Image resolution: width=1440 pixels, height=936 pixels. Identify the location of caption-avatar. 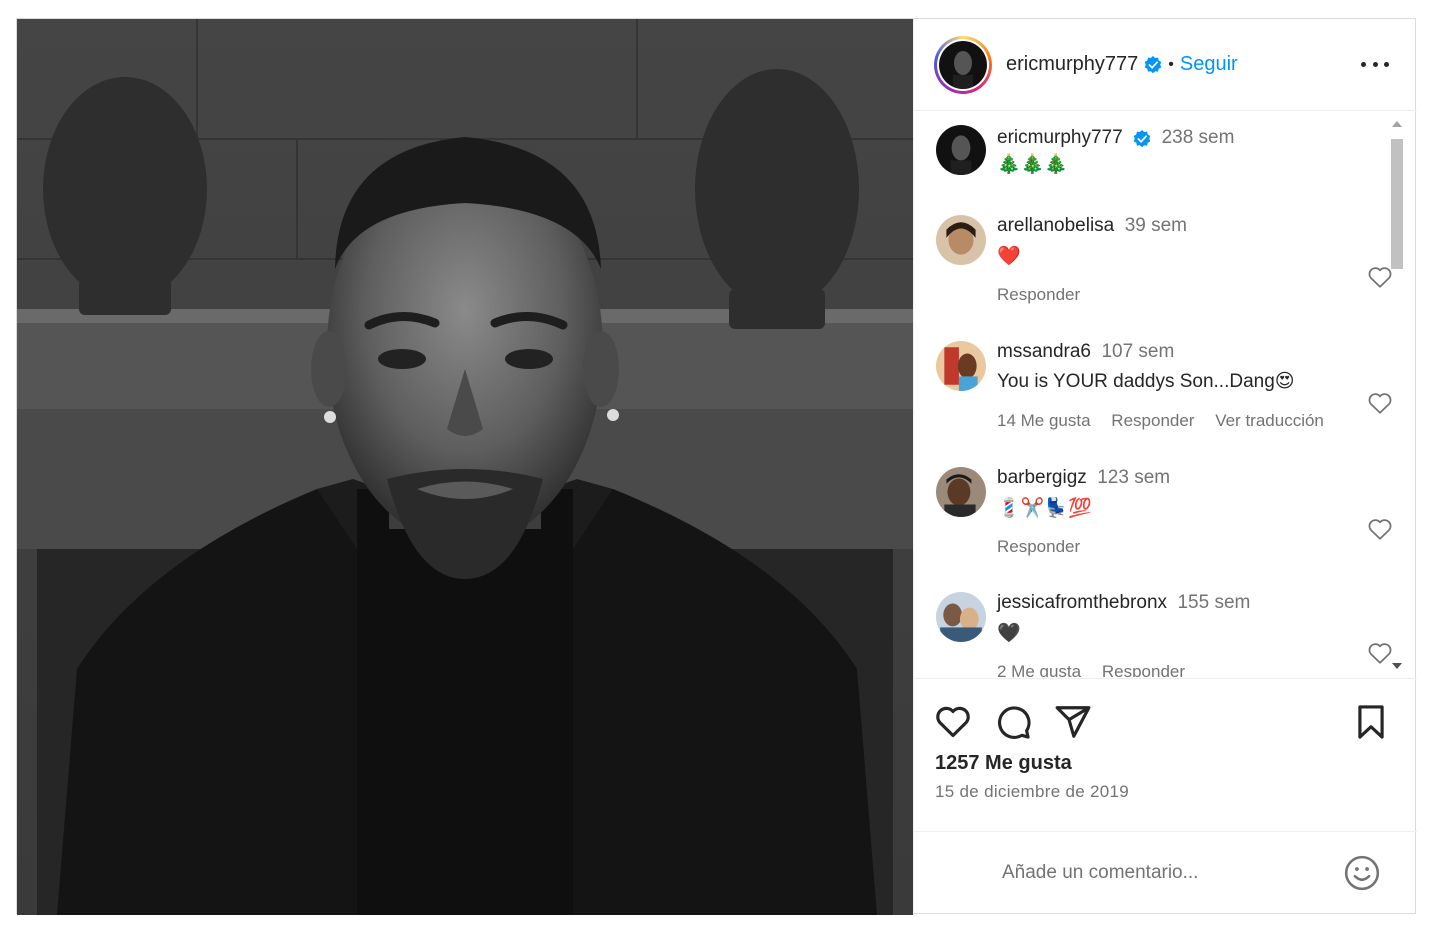
(961, 150).